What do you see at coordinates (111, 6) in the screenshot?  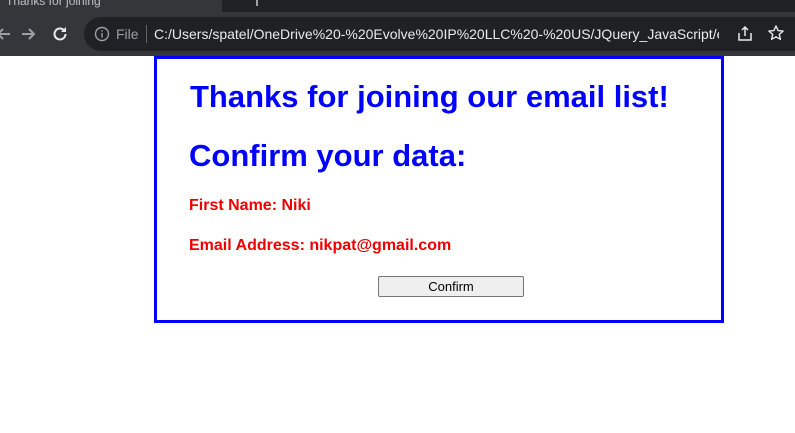 I see `browser-tab: Thanks for joining` at bounding box center [111, 6].